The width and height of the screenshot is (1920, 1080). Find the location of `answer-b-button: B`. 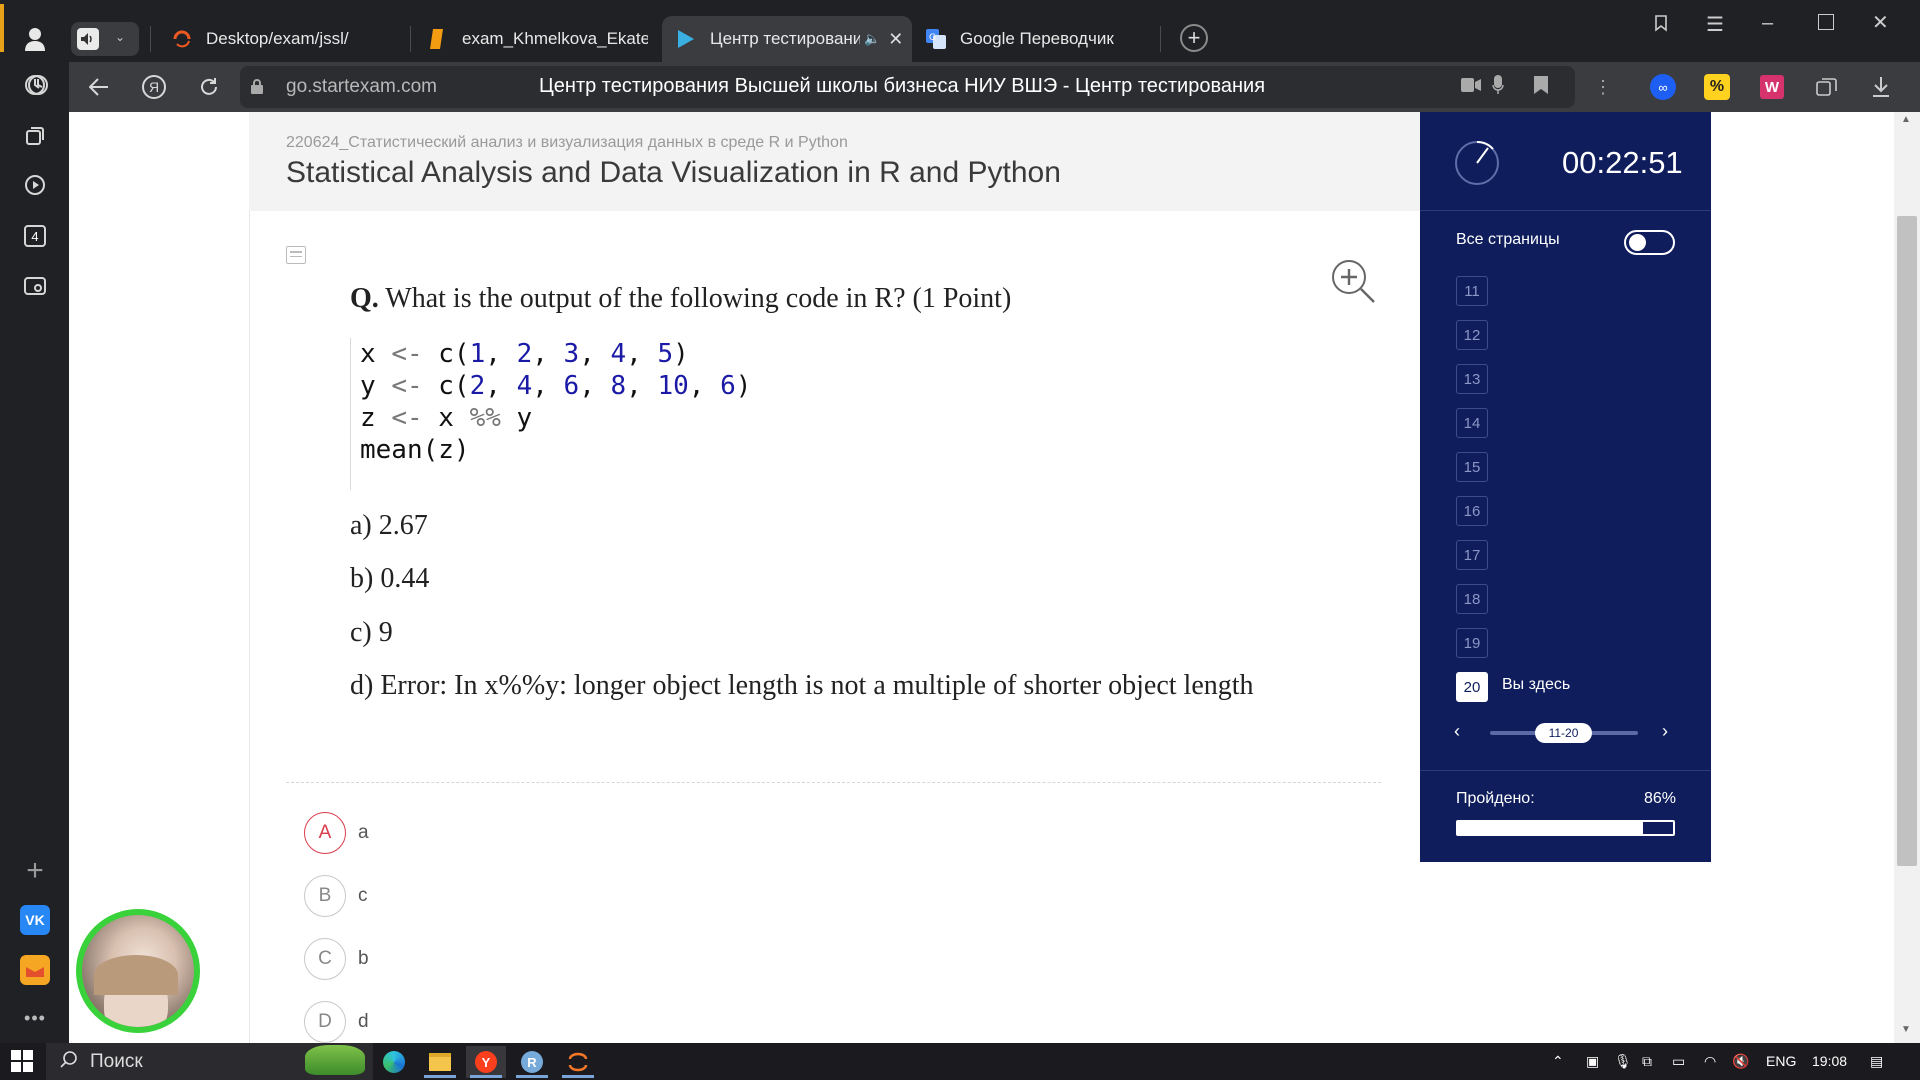

answer-b-button: B is located at coordinates (325, 896).